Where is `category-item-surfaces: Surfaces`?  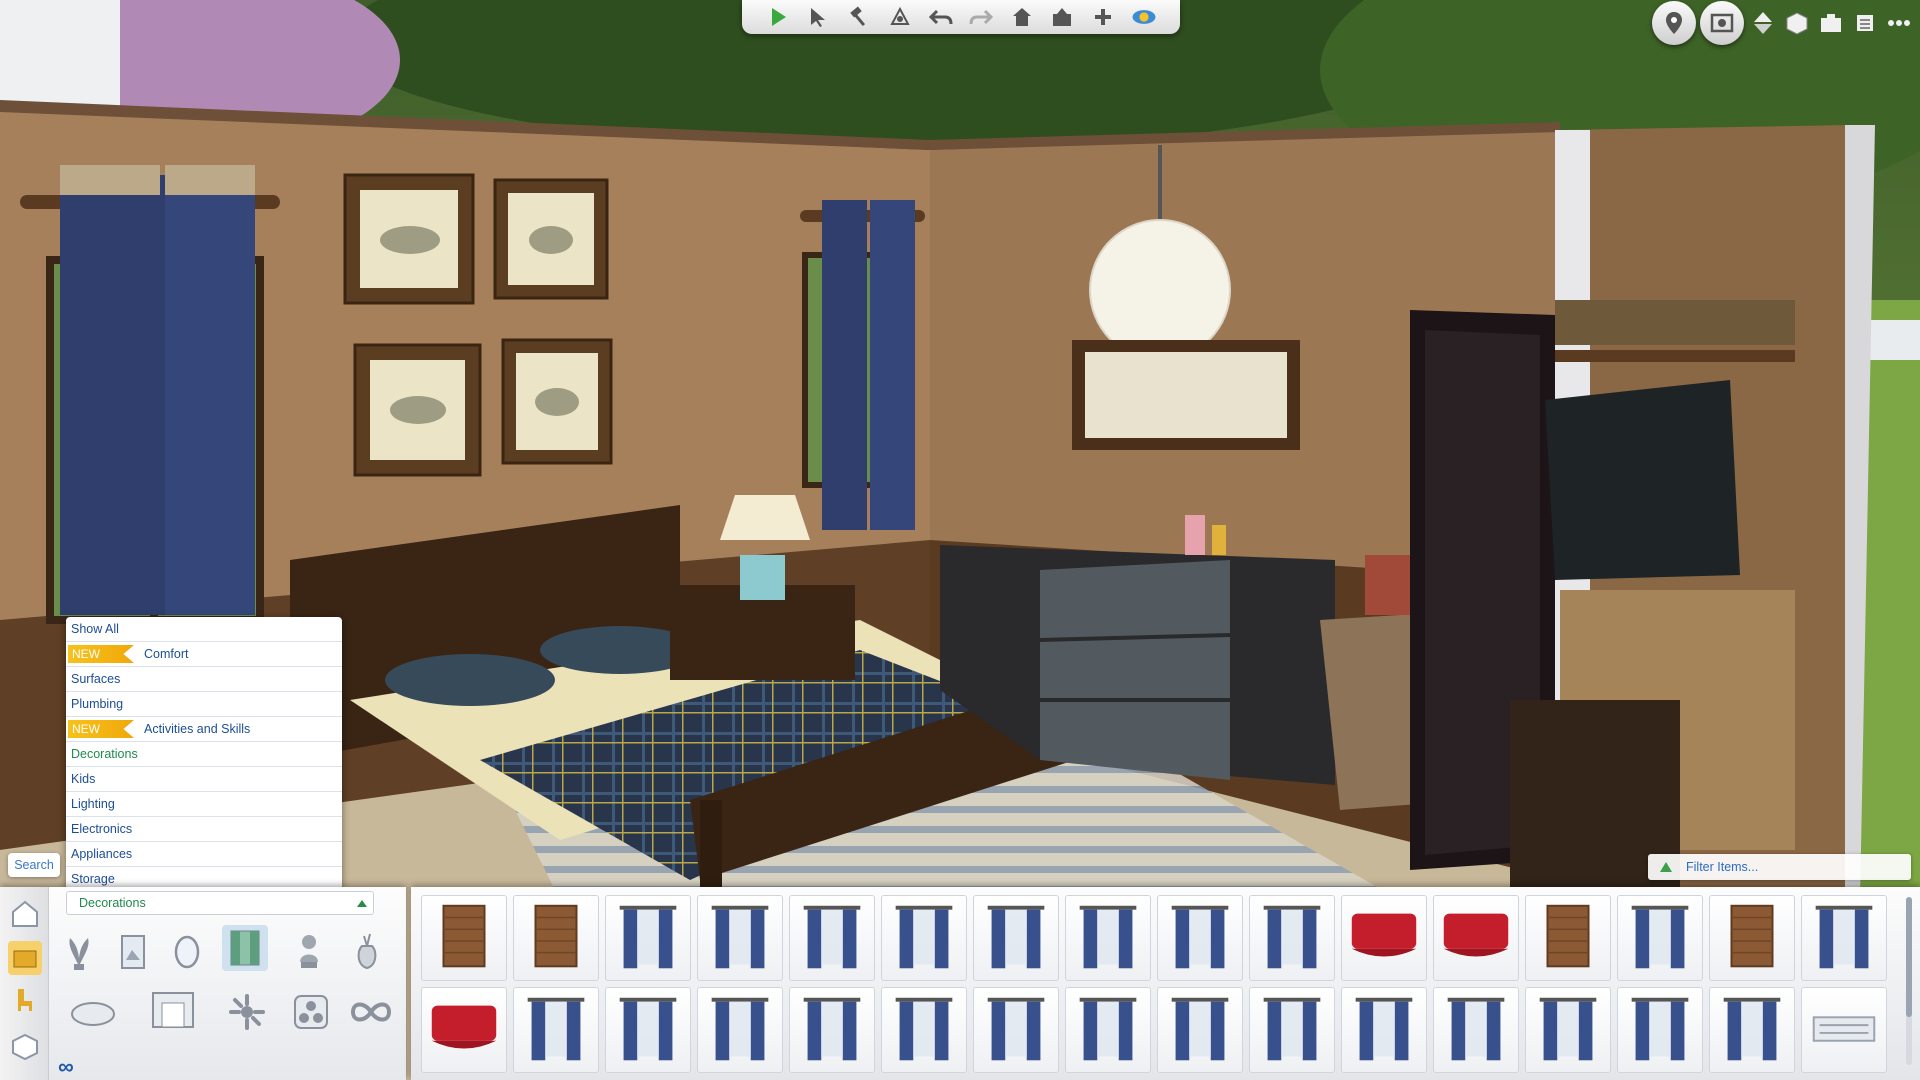
category-item-surfaces: Surfaces is located at coordinates (204, 679).